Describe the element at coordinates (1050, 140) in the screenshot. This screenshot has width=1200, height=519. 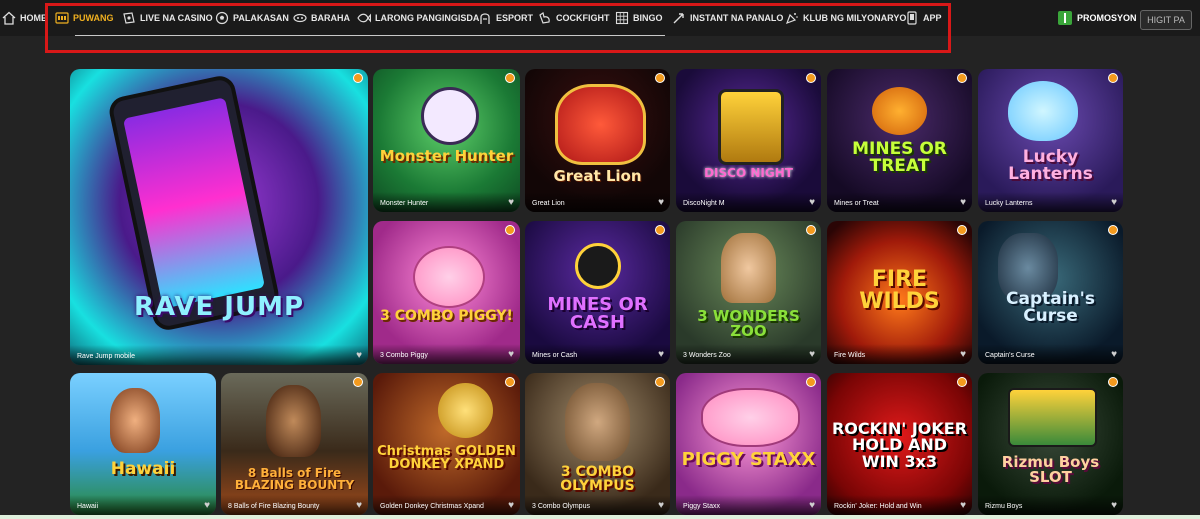
I see `game-tile-lucky-lanterns: Lucky Lanterns Lucky Lanterns ♥` at that location.